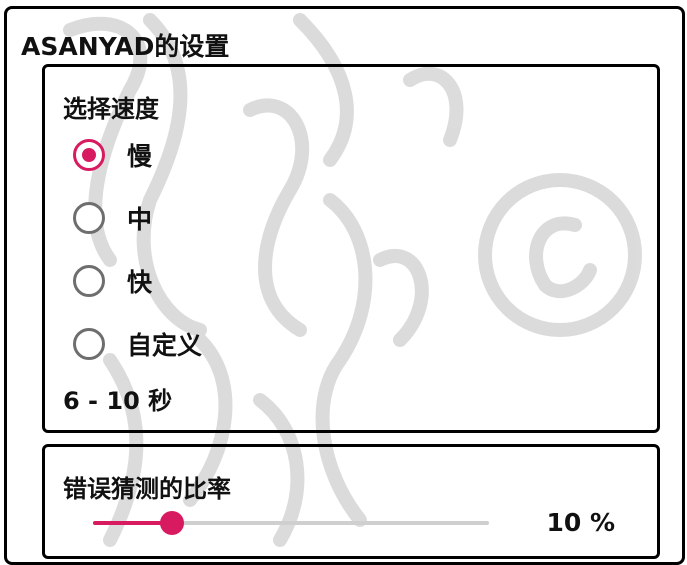 The width and height of the screenshot is (687, 565). What do you see at coordinates (112, 155) in the screenshot?
I see `radio-option-slow: 慢` at bounding box center [112, 155].